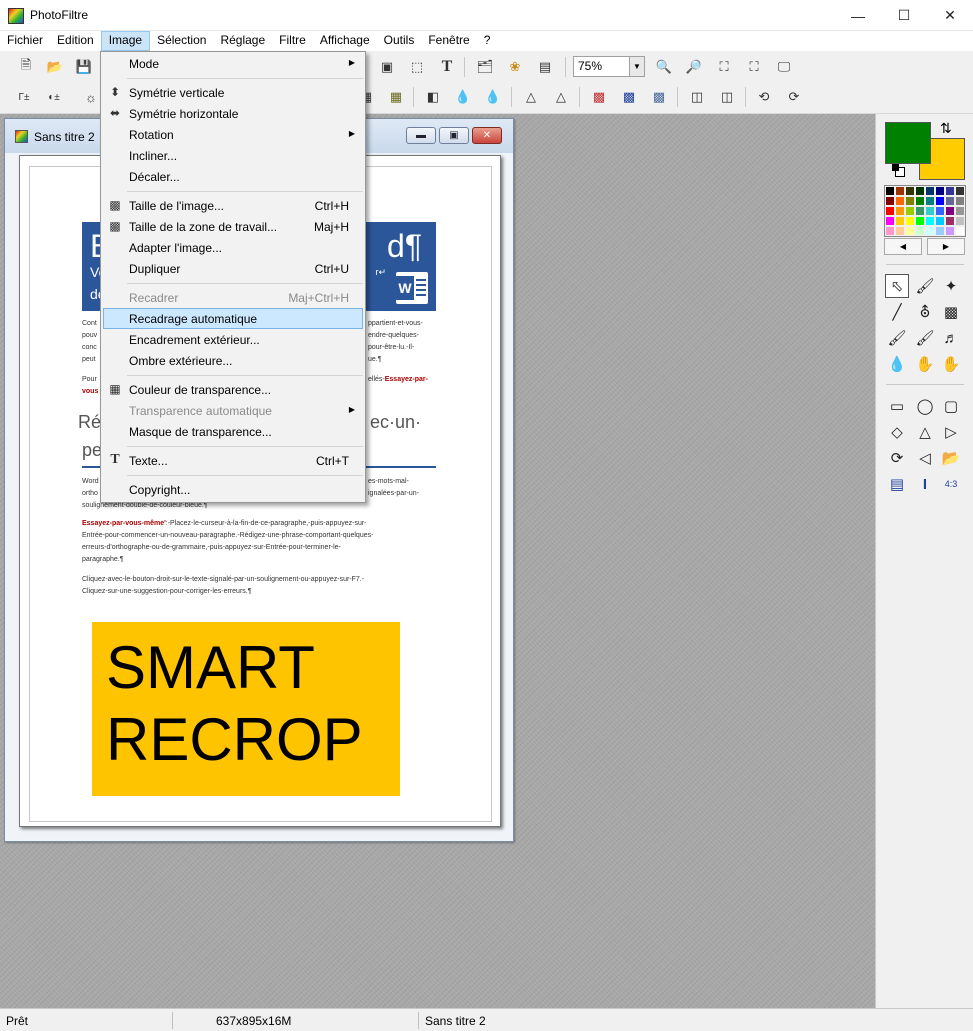 Image resolution: width=973 pixels, height=1031 pixels. Describe the element at coordinates (561, 97) in the screenshot. I see `sharpen-more-icon: △` at that location.